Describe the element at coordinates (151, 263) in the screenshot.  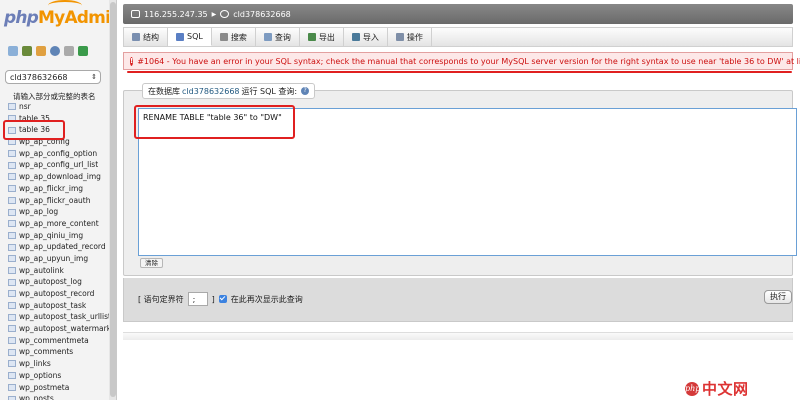
I see `clear-button: 清除` at that location.